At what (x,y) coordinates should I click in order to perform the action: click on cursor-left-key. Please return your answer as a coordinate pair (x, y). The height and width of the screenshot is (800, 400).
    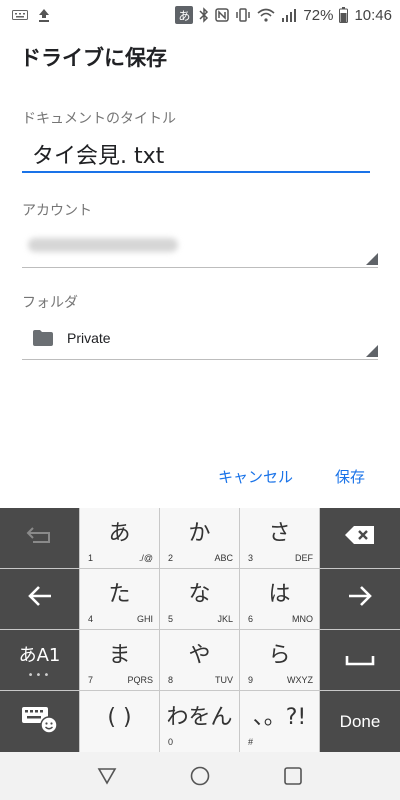
    Looking at the image, I should click on (39, 599).